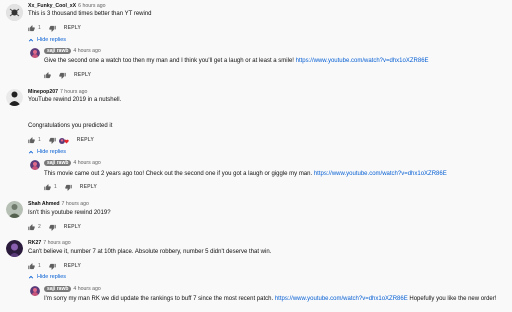 The width and height of the screenshot is (512, 312). I want to click on heart-icon, so click(66, 141).